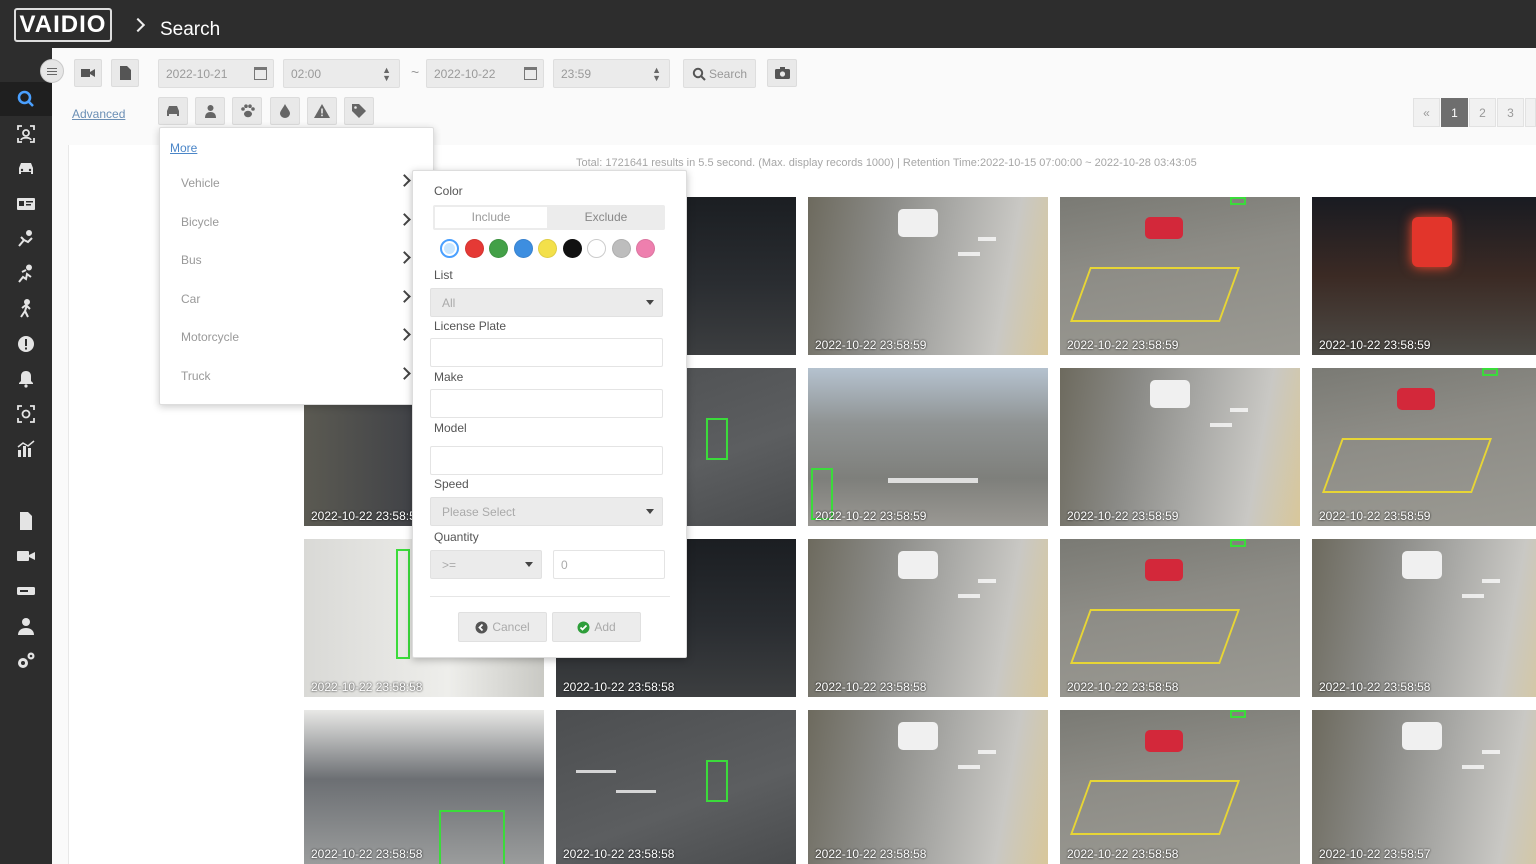  I want to click on make-input, so click(546, 403).